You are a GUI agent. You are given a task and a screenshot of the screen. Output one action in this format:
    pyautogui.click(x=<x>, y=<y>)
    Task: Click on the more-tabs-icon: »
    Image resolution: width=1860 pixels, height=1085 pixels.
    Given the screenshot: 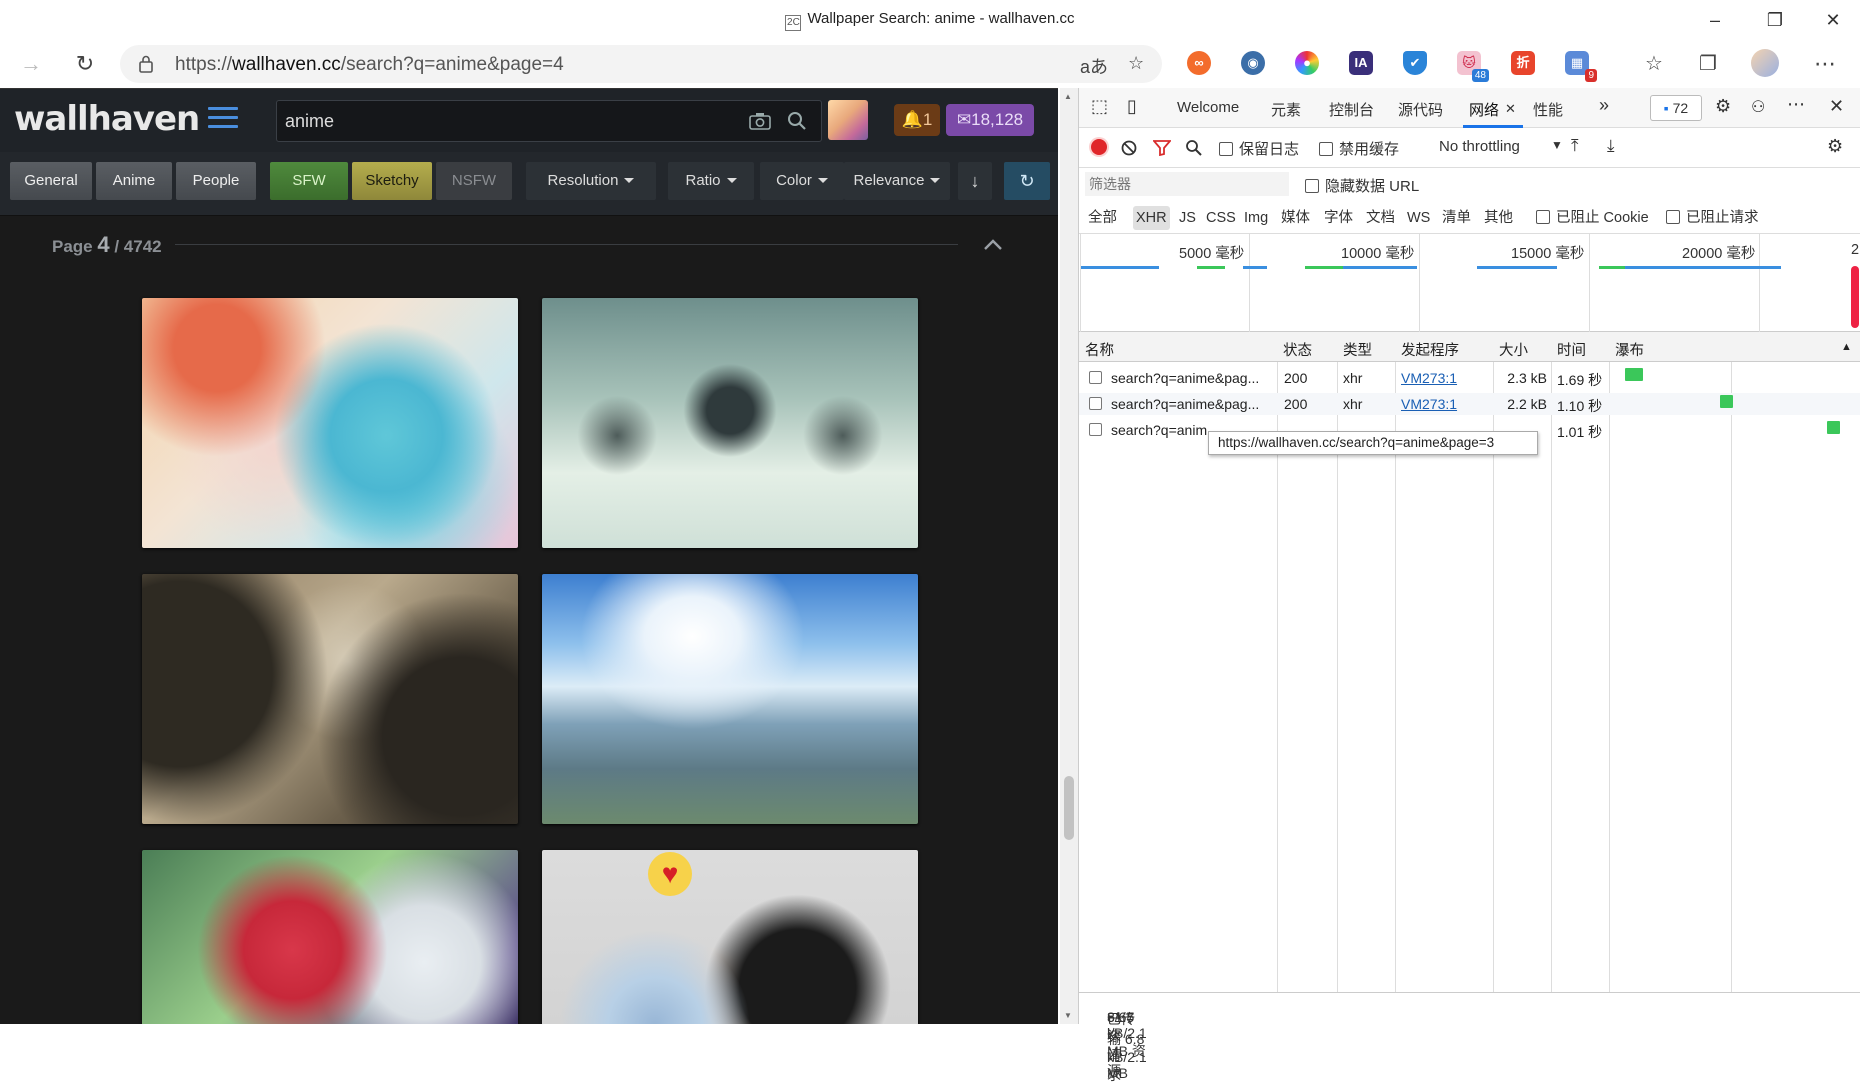 What is the action you would take?
    pyautogui.click(x=1604, y=105)
    